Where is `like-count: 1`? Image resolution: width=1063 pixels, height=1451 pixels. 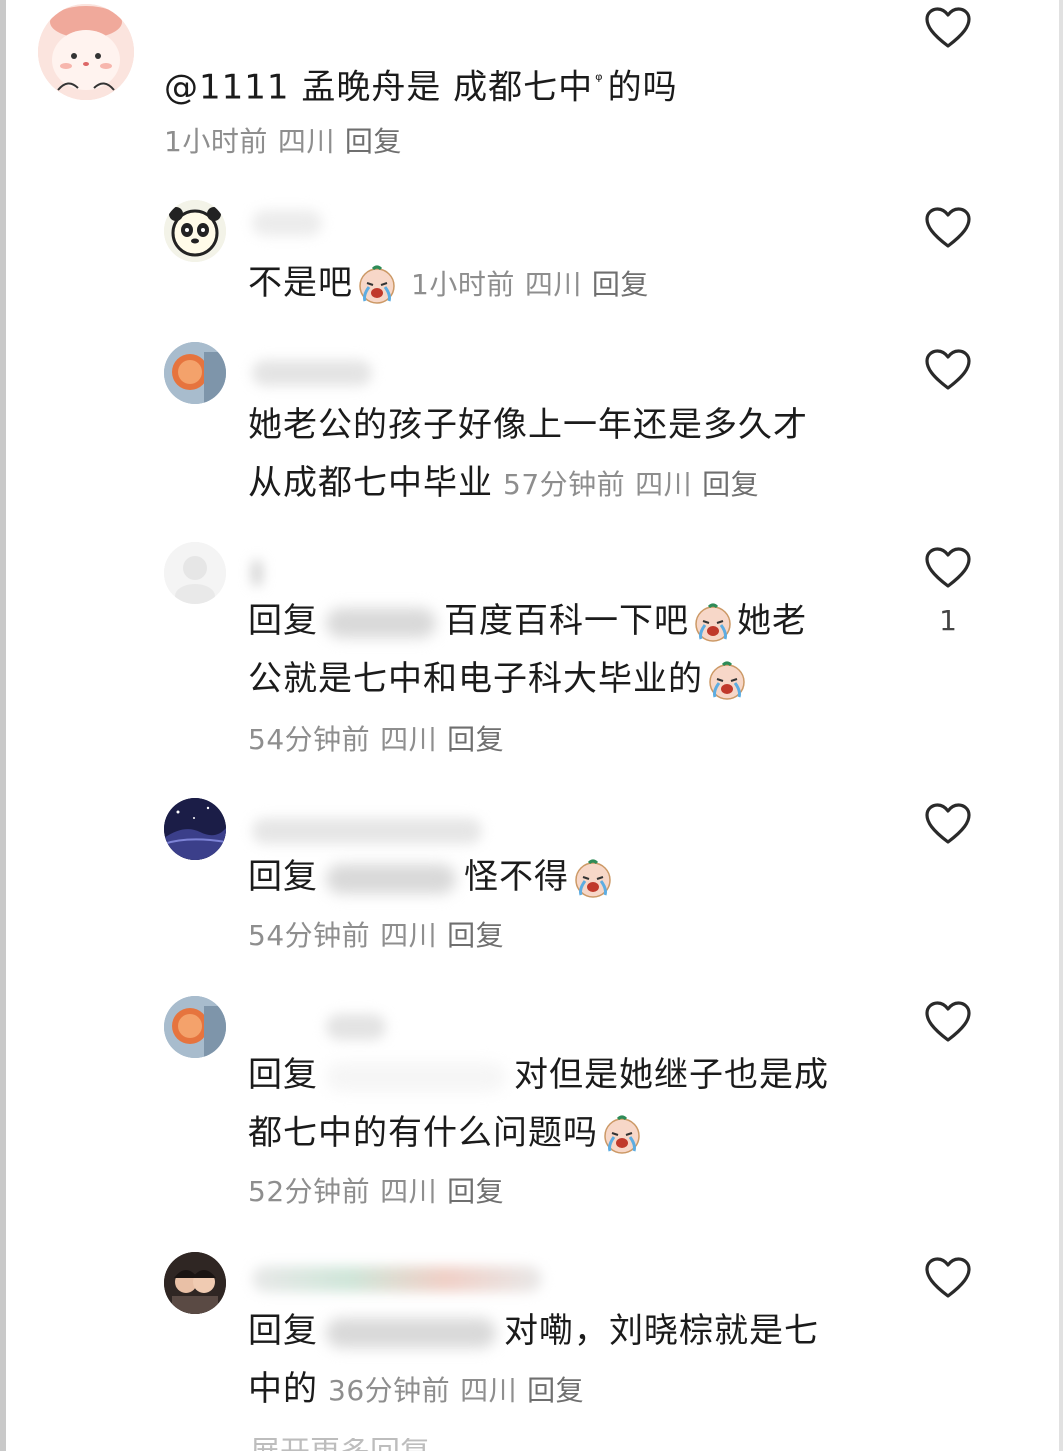 like-count: 1 is located at coordinates (948, 620).